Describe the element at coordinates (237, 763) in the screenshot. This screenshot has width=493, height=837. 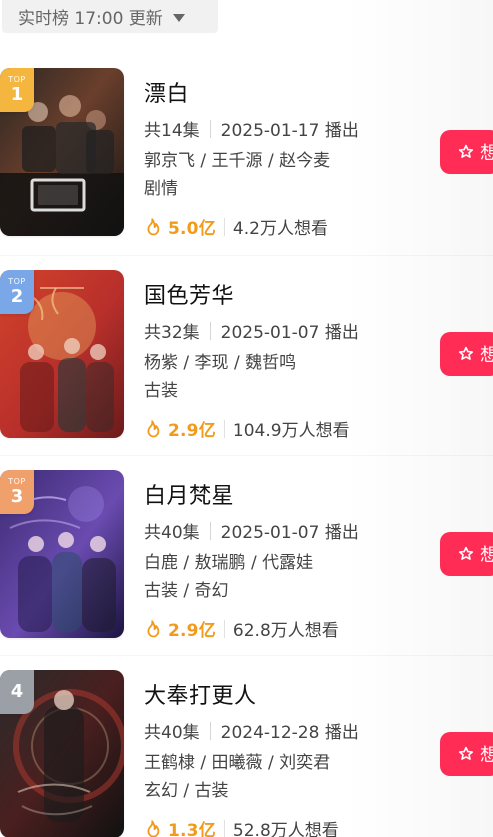
I see `show-cast: 王鹤棣 / 田曦薇 / 刘奕君` at that location.